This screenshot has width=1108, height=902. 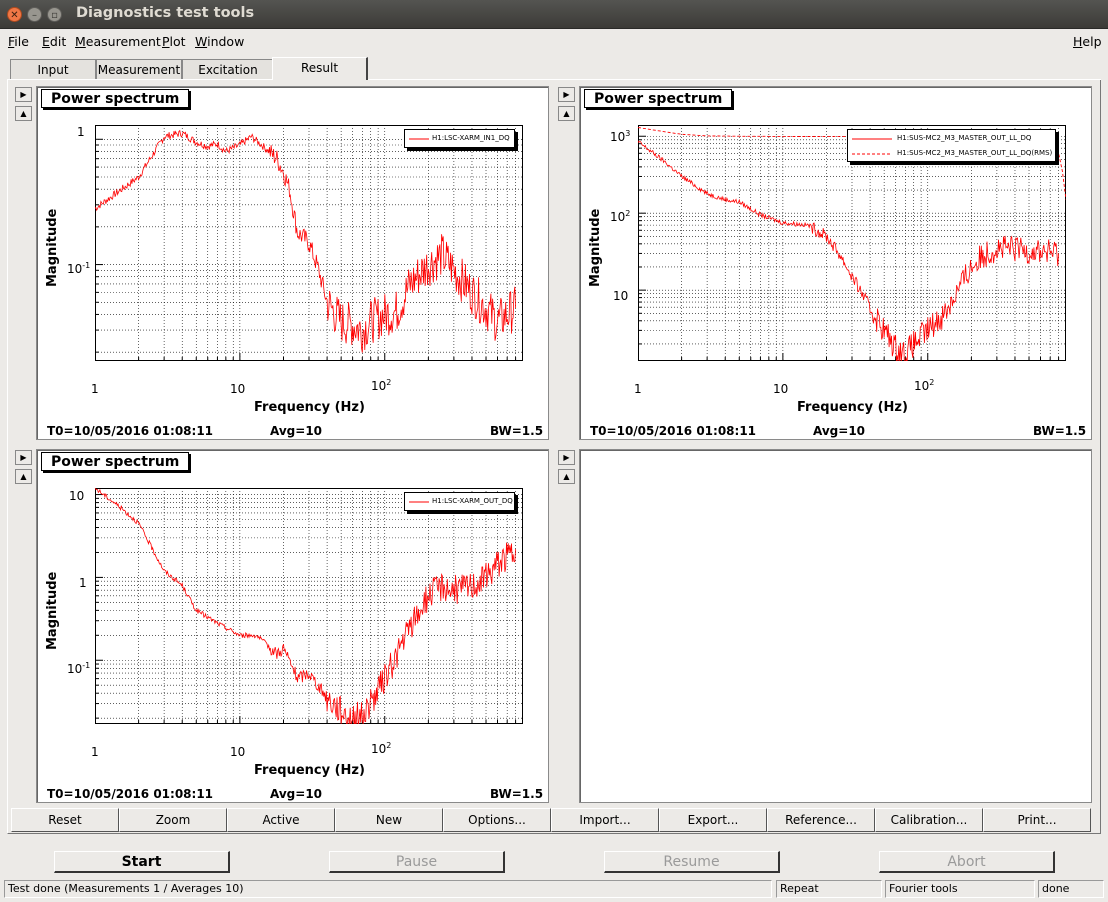 What do you see at coordinates (388, 889) in the screenshot?
I see `status-message: Test done (Measurements 1 / Averages 10)` at bounding box center [388, 889].